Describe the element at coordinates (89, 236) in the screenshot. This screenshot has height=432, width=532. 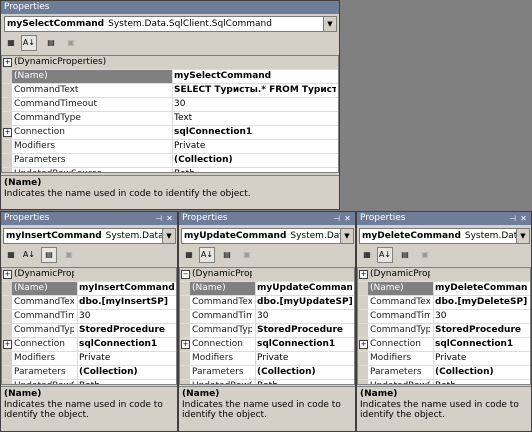
I see `object-selector: myInsertCommandSystem.Data.SqlCli ▼` at that location.